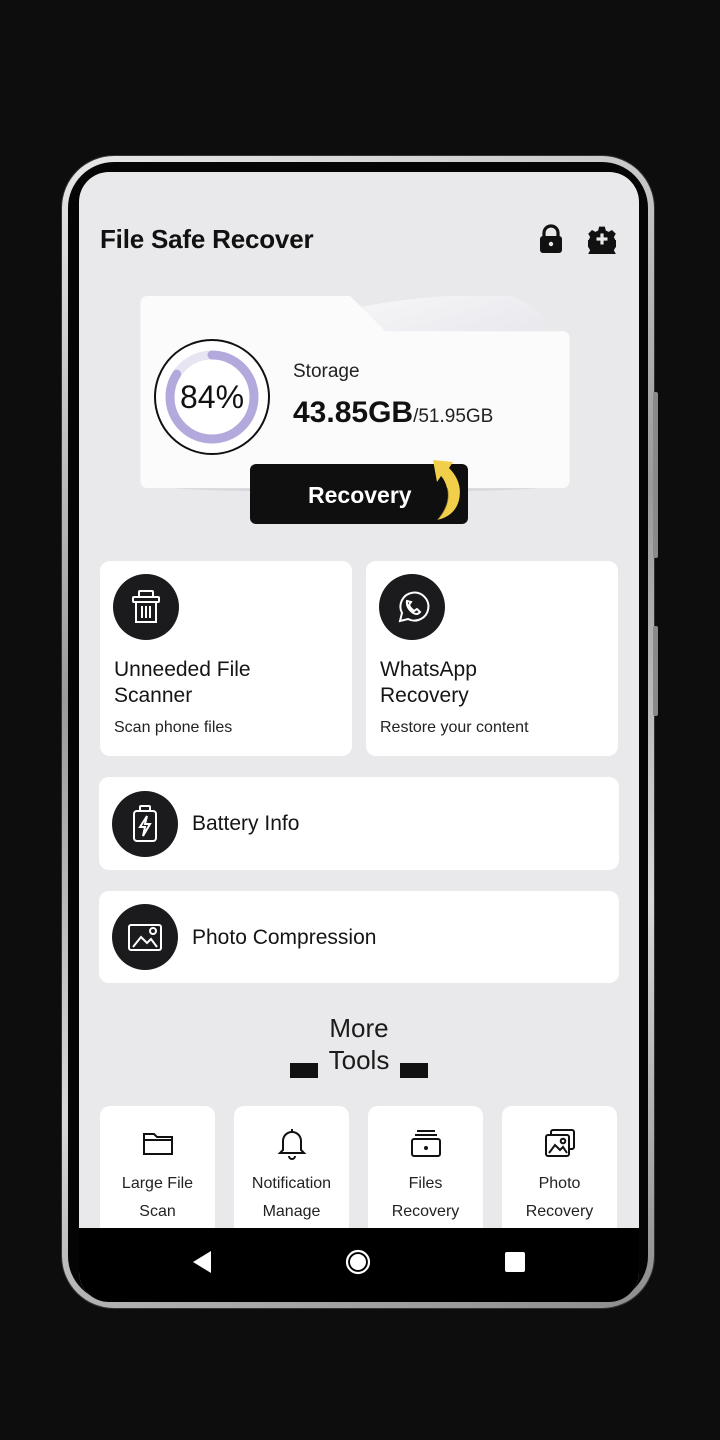 This screenshot has width=720, height=1440. What do you see at coordinates (157, 1171) in the screenshot?
I see `large-file-scan-tool: Large File Scan` at bounding box center [157, 1171].